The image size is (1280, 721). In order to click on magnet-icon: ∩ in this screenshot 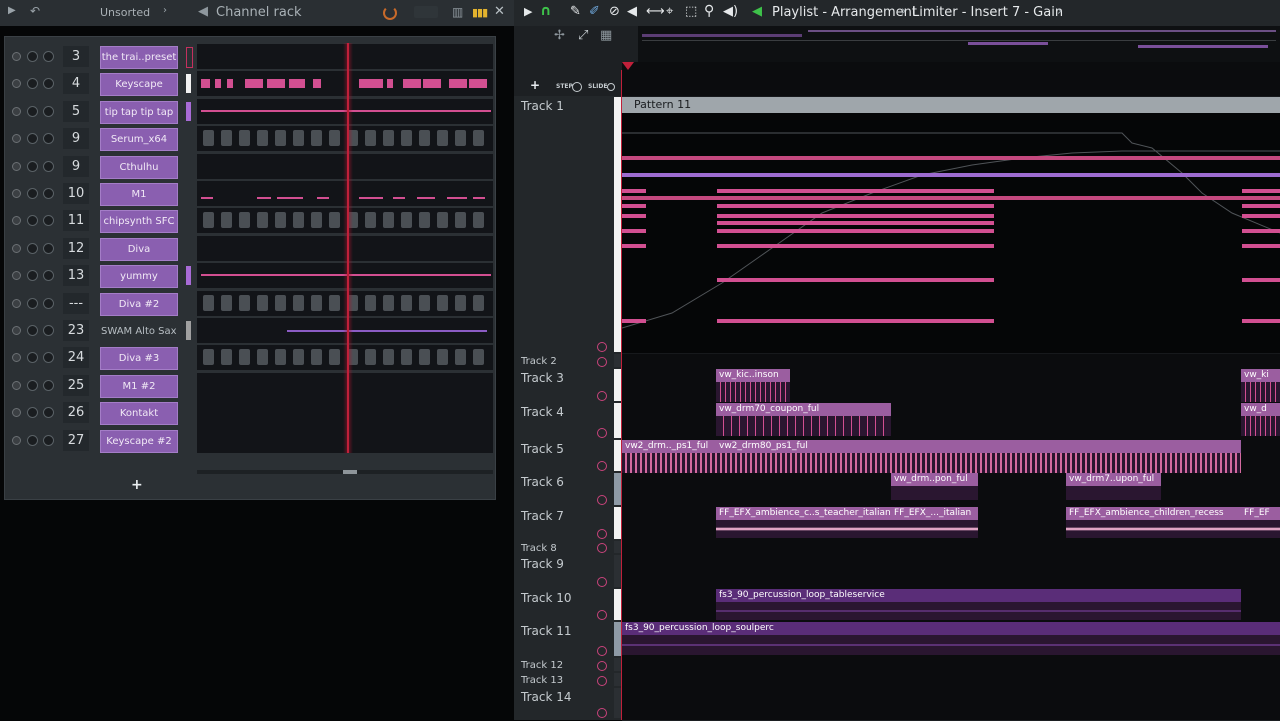, I will do `click(545, 11)`.